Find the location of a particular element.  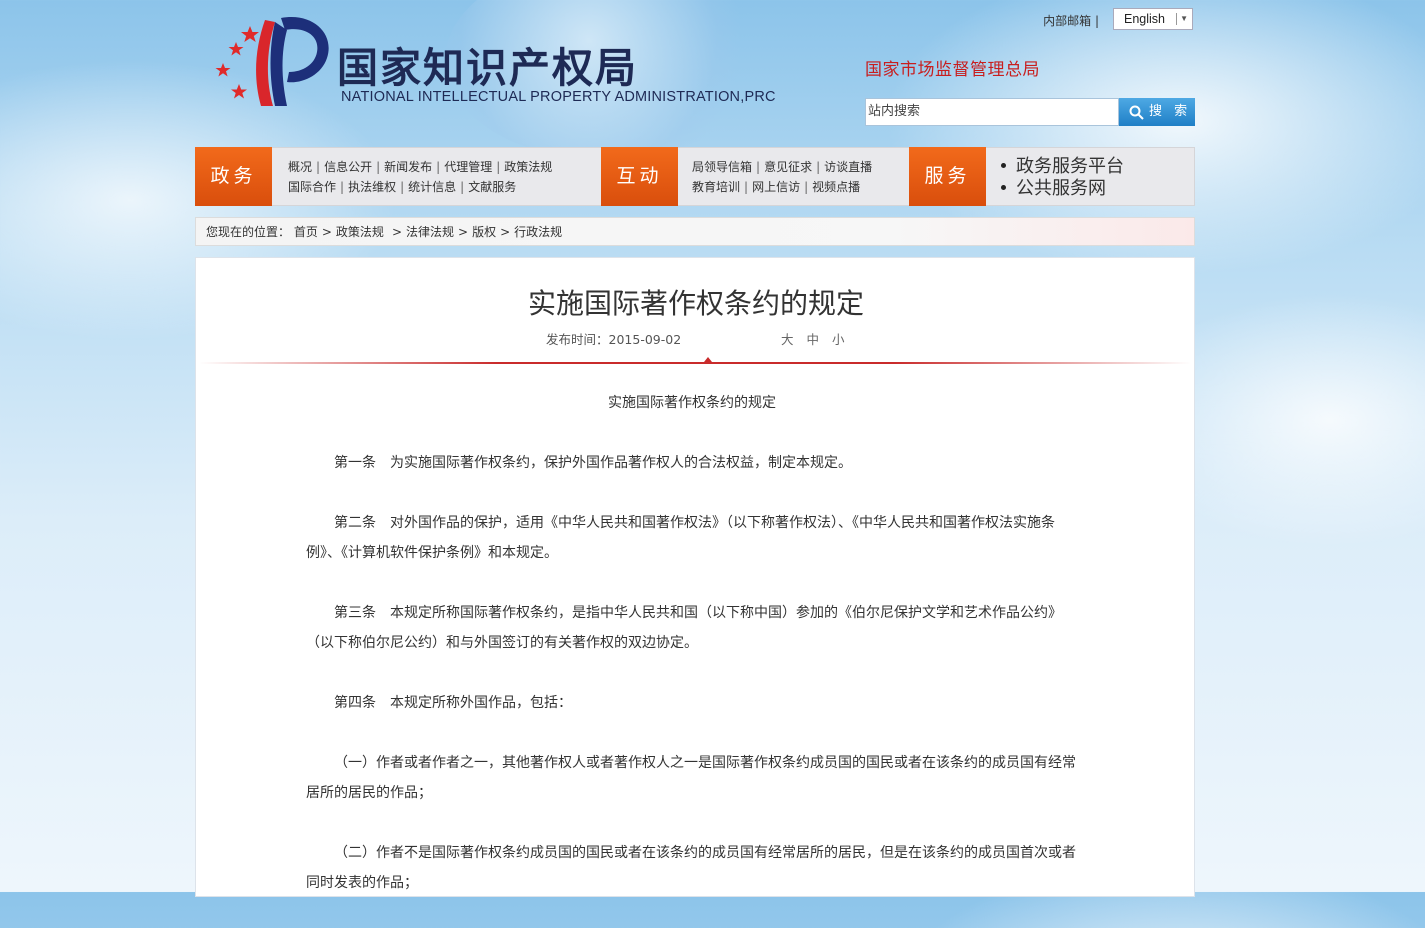

breadcrumb: 您现在的位置： 首页 > 政策法规 > 法律法规 > 版权 > 行政法规 is located at coordinates (695, 231).